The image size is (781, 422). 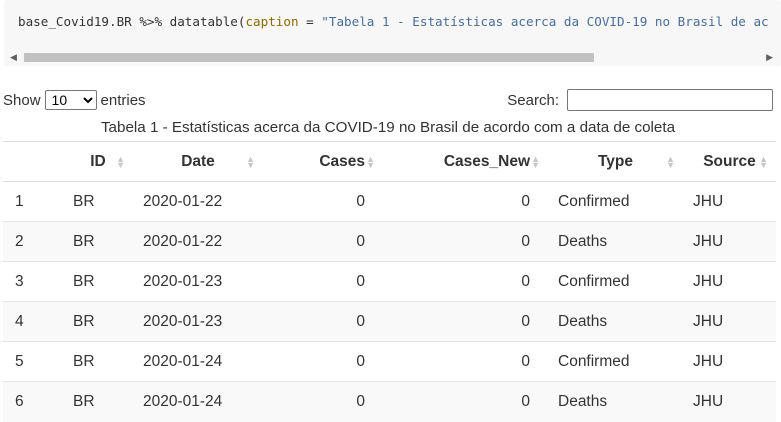 What do you see at coordinates (33, 161) in the screenshot?
I see `header-rownum` at bounding box center [33, 161].